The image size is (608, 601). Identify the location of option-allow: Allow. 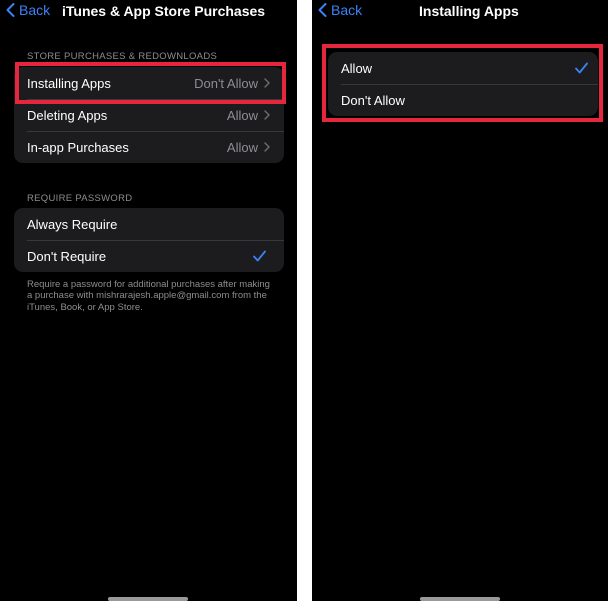
(463, 68).